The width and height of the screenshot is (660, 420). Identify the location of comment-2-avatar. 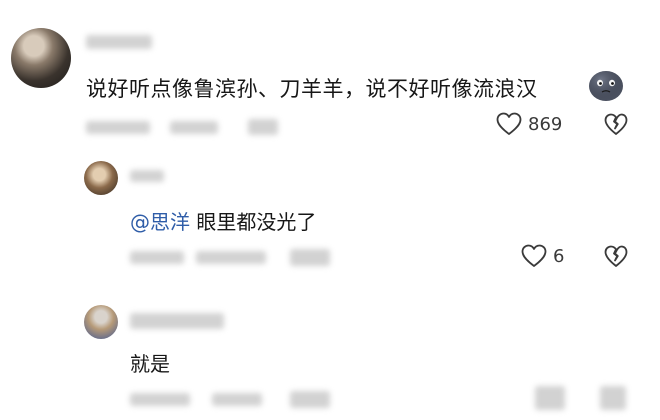
(101, 178).